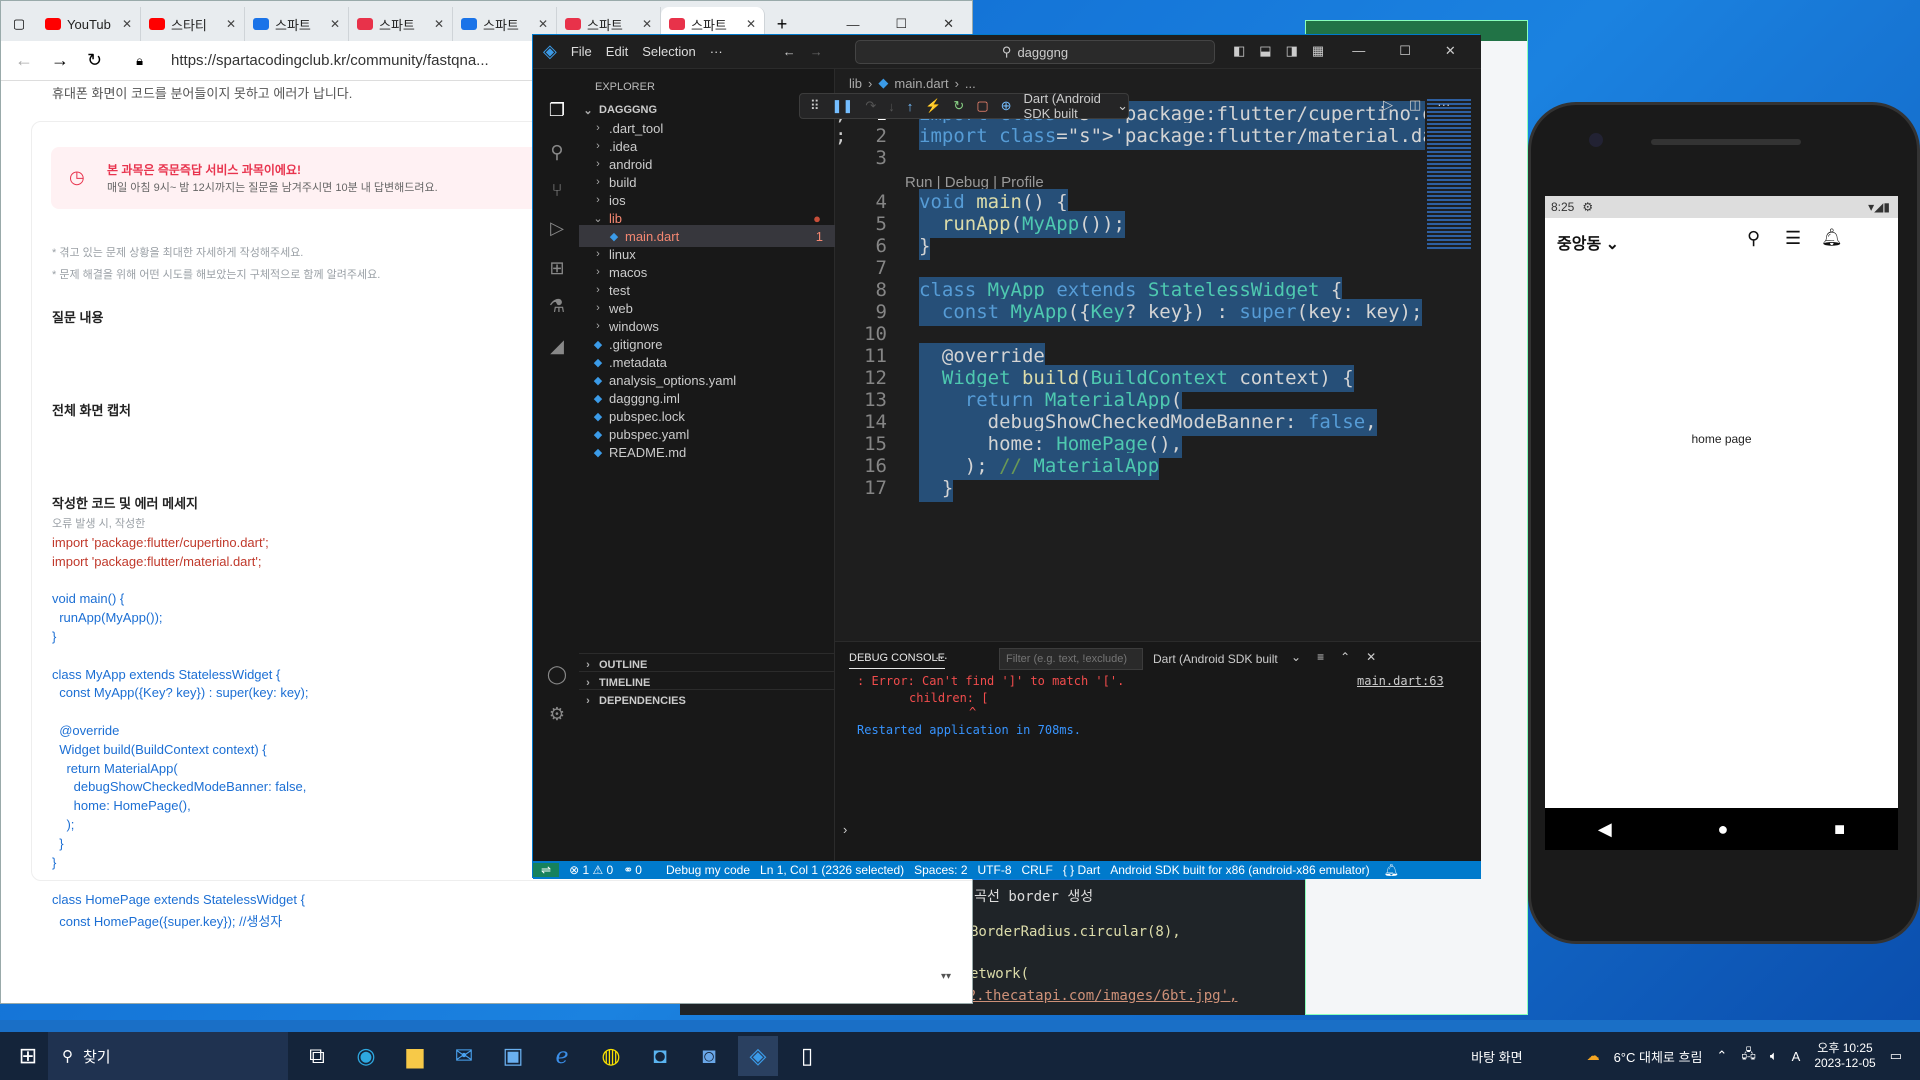 This screenshot has height=1080, width=1920. Describe the element at coordinates (168, 1056) in the screenshot. I see `taskbar-search: ⚲ 찾기` at that location.